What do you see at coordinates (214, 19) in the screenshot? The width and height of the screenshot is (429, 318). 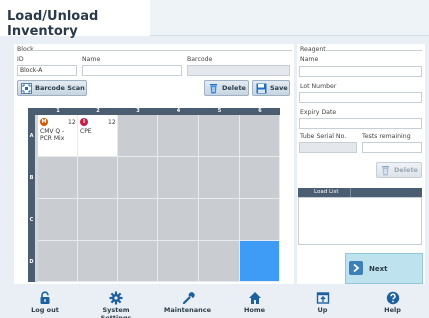 I see `app-header: Load/Unload Inventory` at bounding box center [214, 19].